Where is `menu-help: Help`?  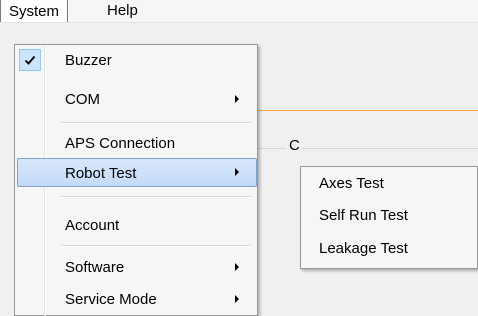 menu-help: Help is located at coordinates (122, 10).